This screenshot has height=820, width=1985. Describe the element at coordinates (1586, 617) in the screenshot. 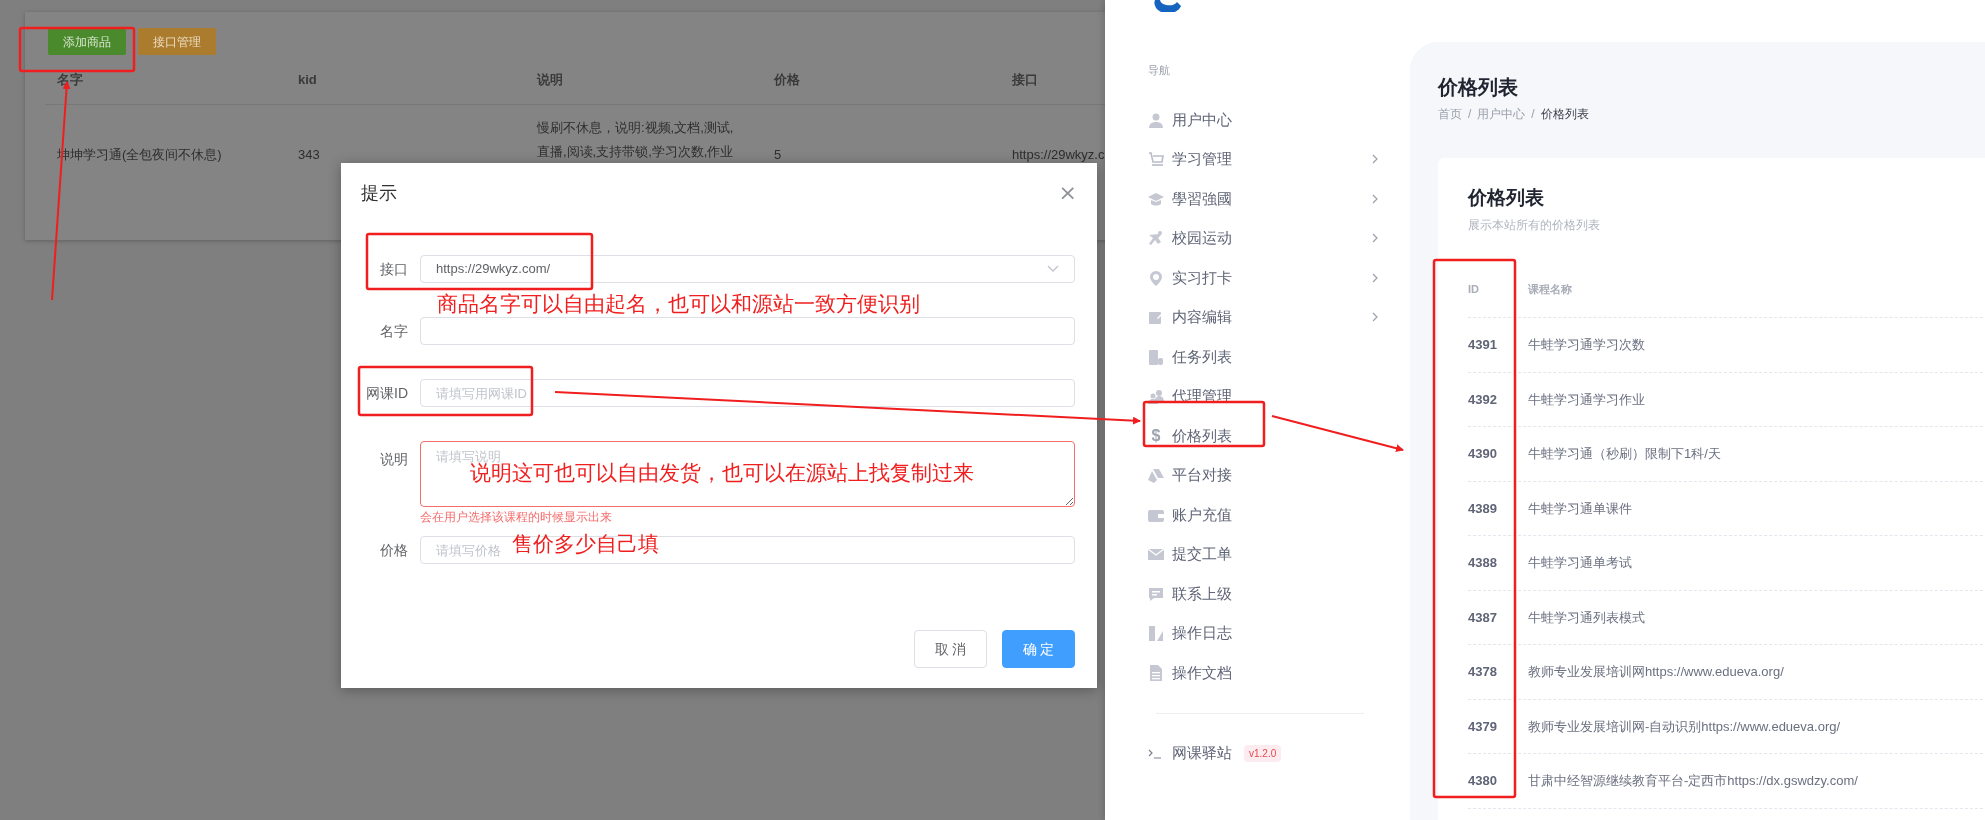

I see `table-cell-text: 牛蛙学习通列表模式` at that location.